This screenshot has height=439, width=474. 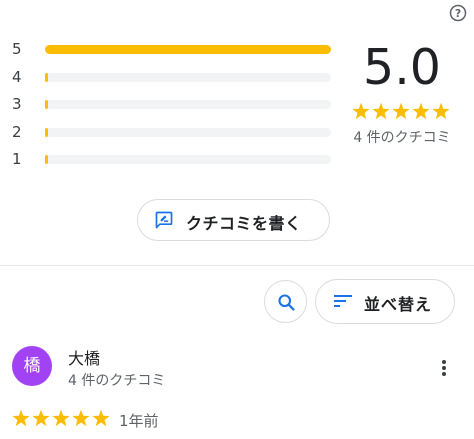 I want to click on write-review-label: クチコミを書く, so click(x=244, y=223).